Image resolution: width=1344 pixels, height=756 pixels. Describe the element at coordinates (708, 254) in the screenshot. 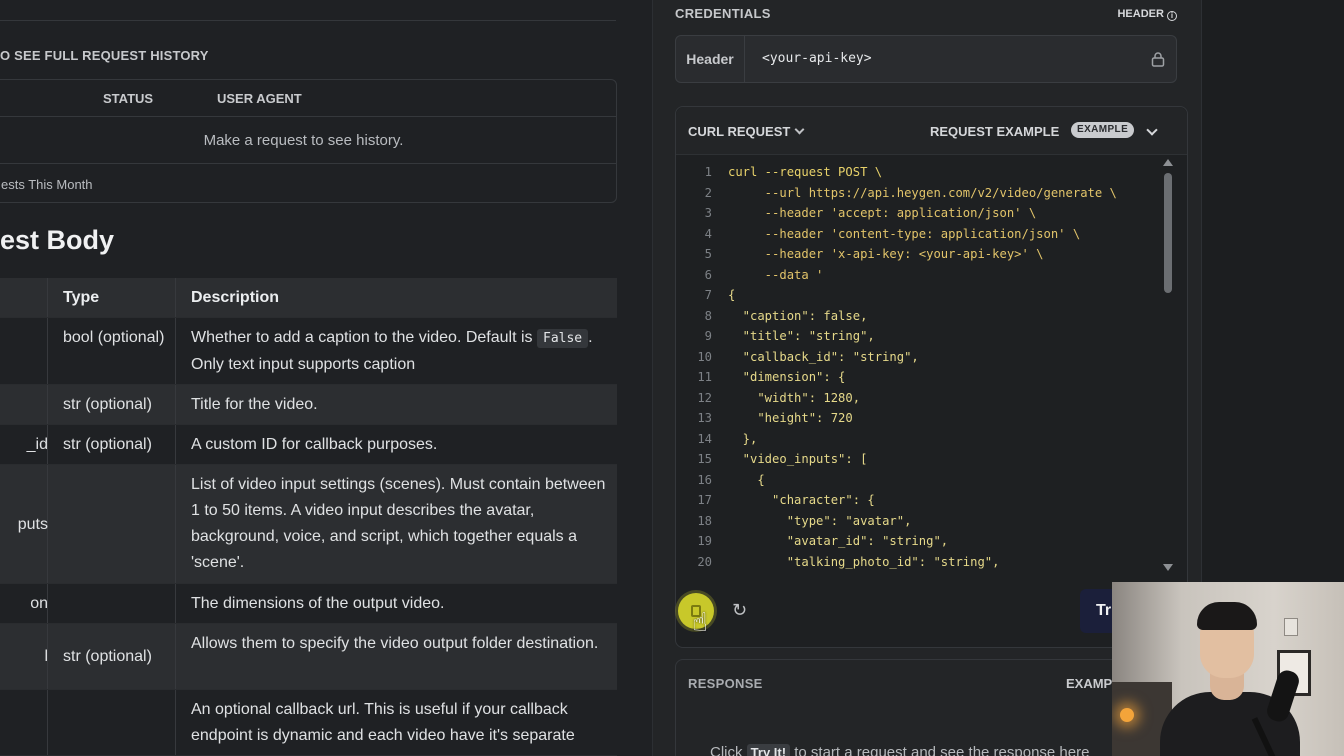

I see `line-number: 5` at that location.